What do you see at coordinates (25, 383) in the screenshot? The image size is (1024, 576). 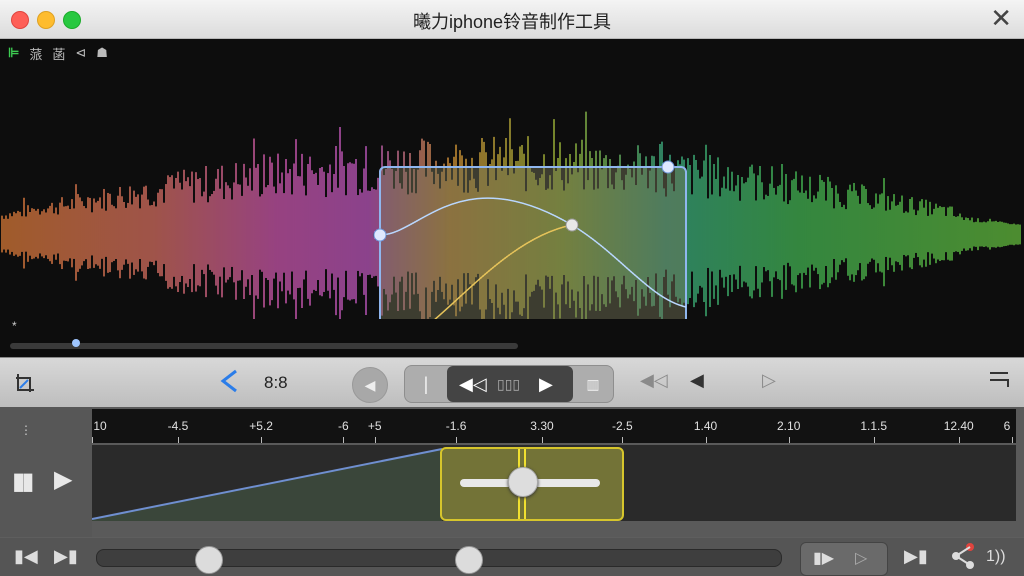 I see `crop-icon` at bounding box center [25, 383].